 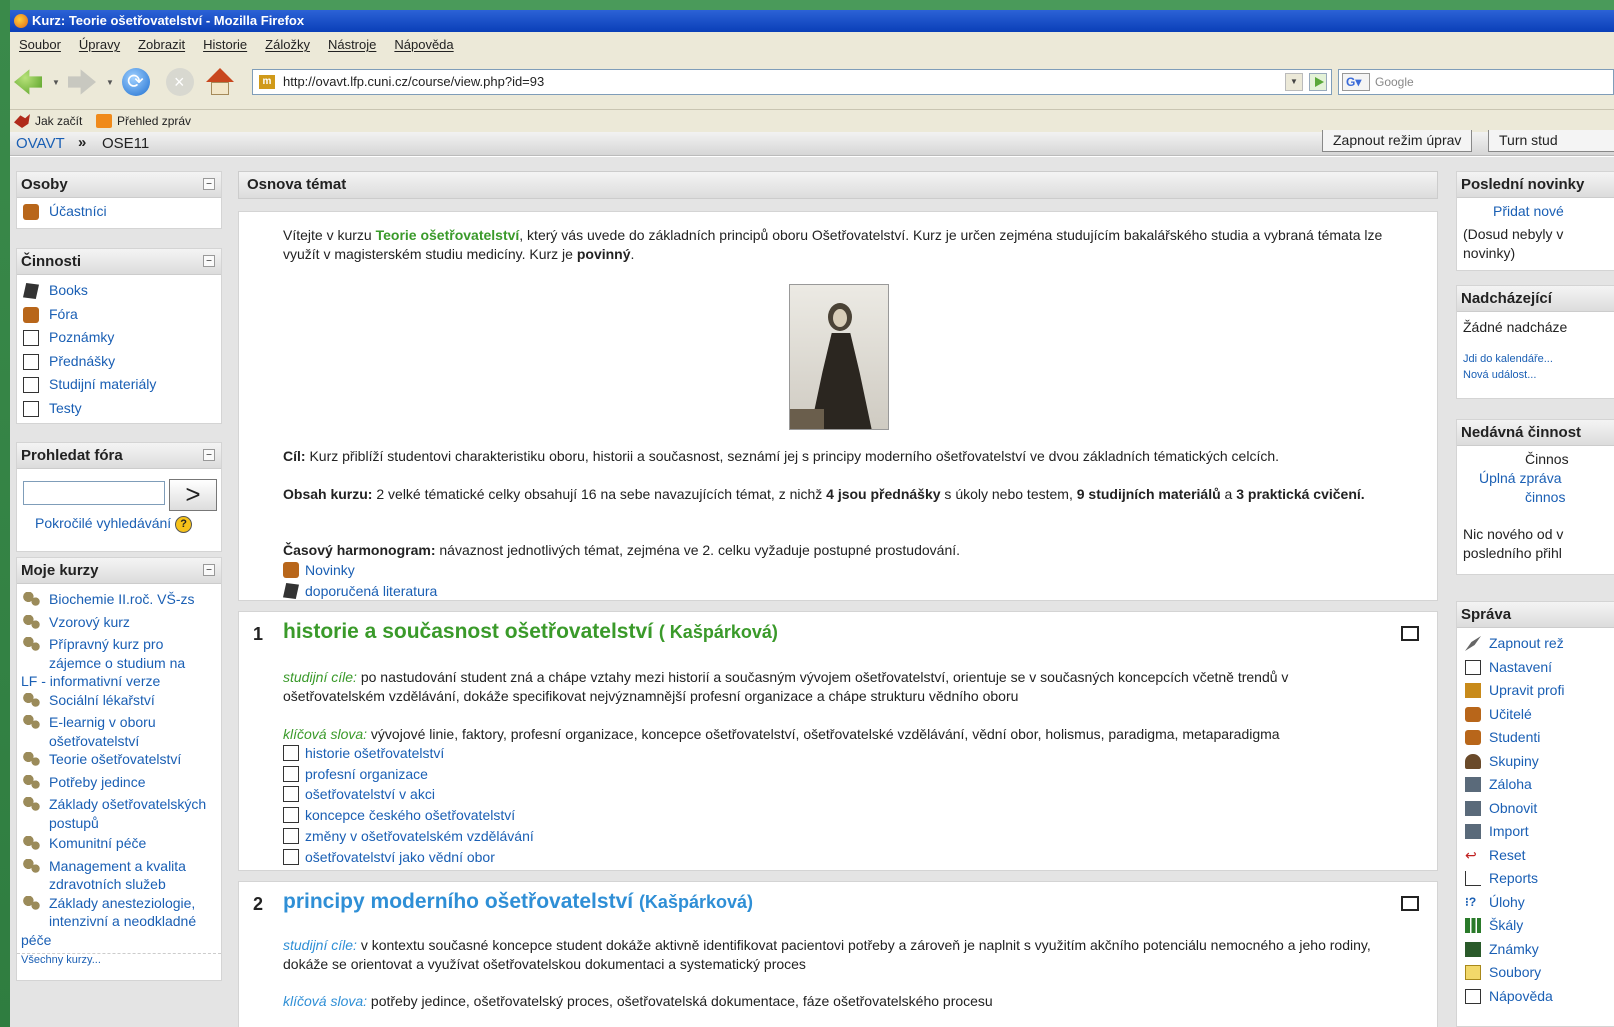 What do you see at coordinates (1535, 691) in the screenshot?
I see `admin-edit-profile: Upravit profi` at bounding box center [1535, 691].